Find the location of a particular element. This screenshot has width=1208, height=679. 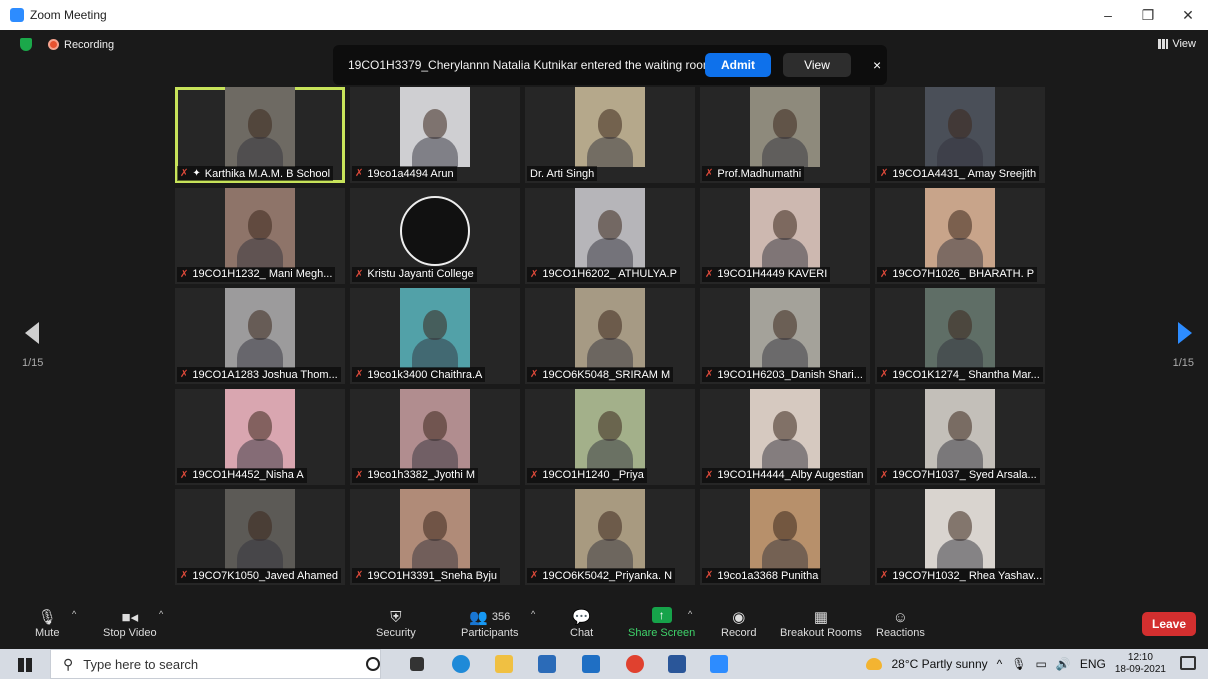

participant-tile: ✗ 19CO1A4431_ Amay Sreejith is located at coordinates (960, 135).